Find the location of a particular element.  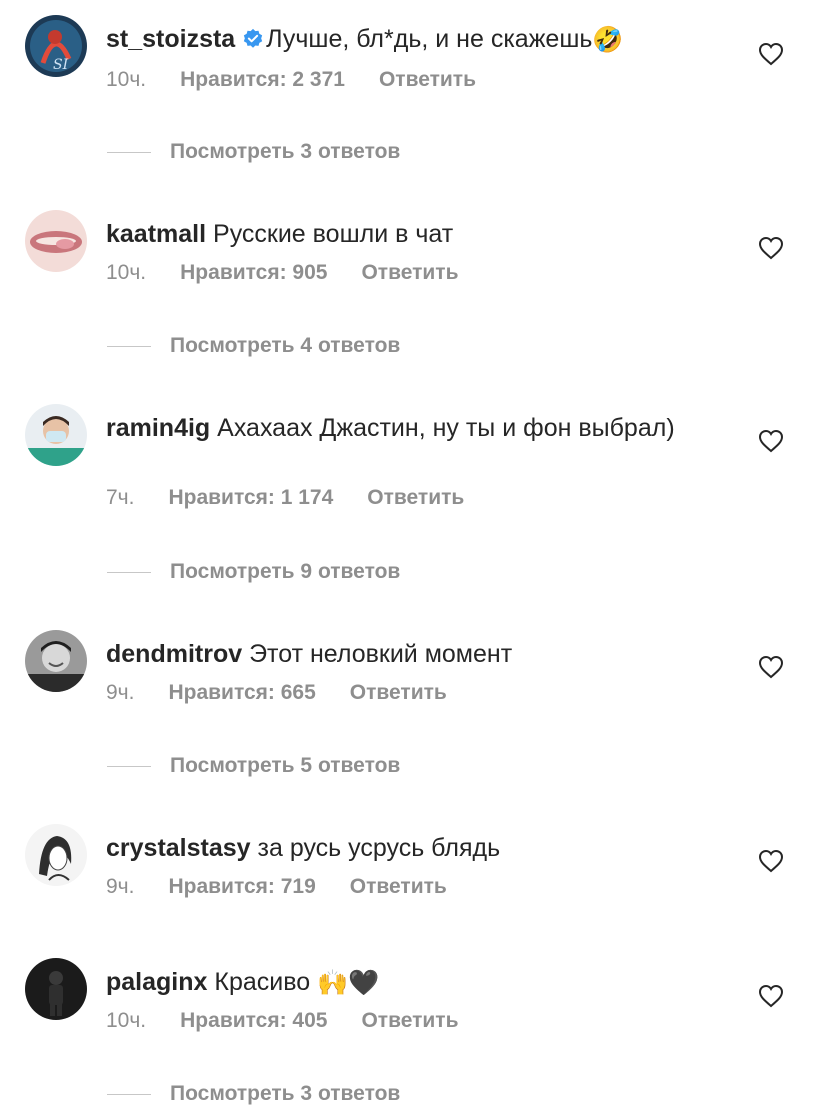

comment-meta: 9ч. Нравится: 719 Ответить is located at coordinates (276, 887).